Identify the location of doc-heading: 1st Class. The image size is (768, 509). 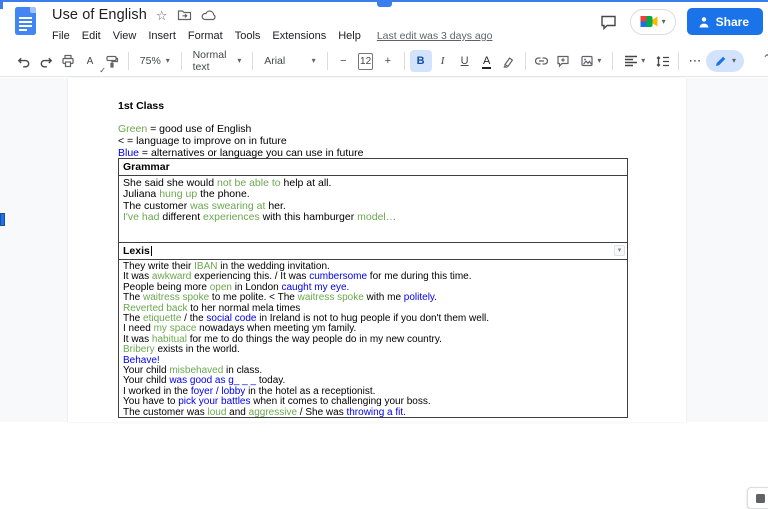
(141, 106).